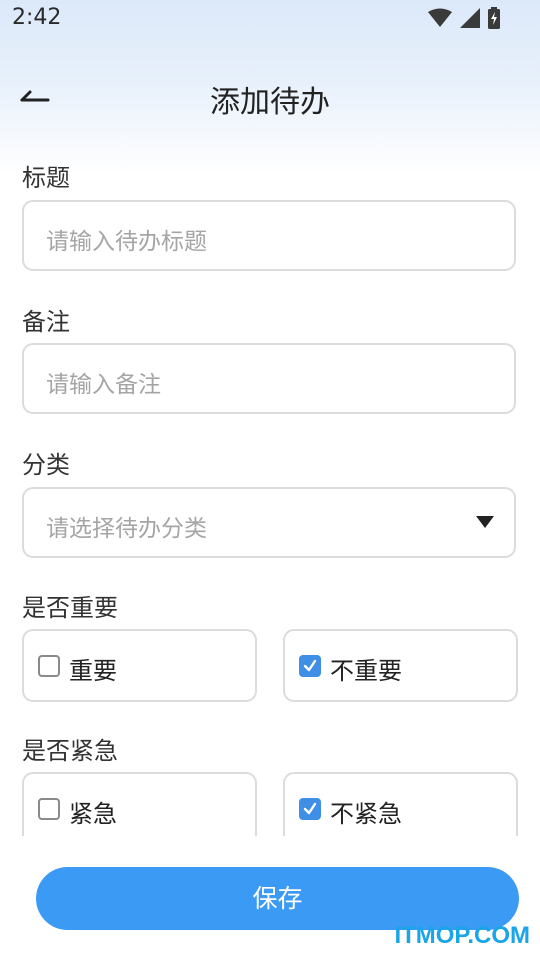  Describe the element at coordinates (139, 808) in the screenshot. I see `urgent-option-yes: 紧急` at that location.